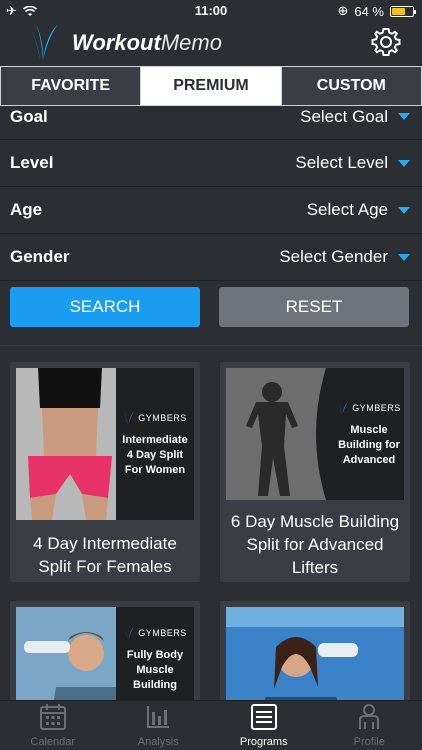 The image size is (422, 750). What do you see at coordinates (44, 42) in the screenshot?
I see `app-logo-icon` at bounding box center [44, 42].